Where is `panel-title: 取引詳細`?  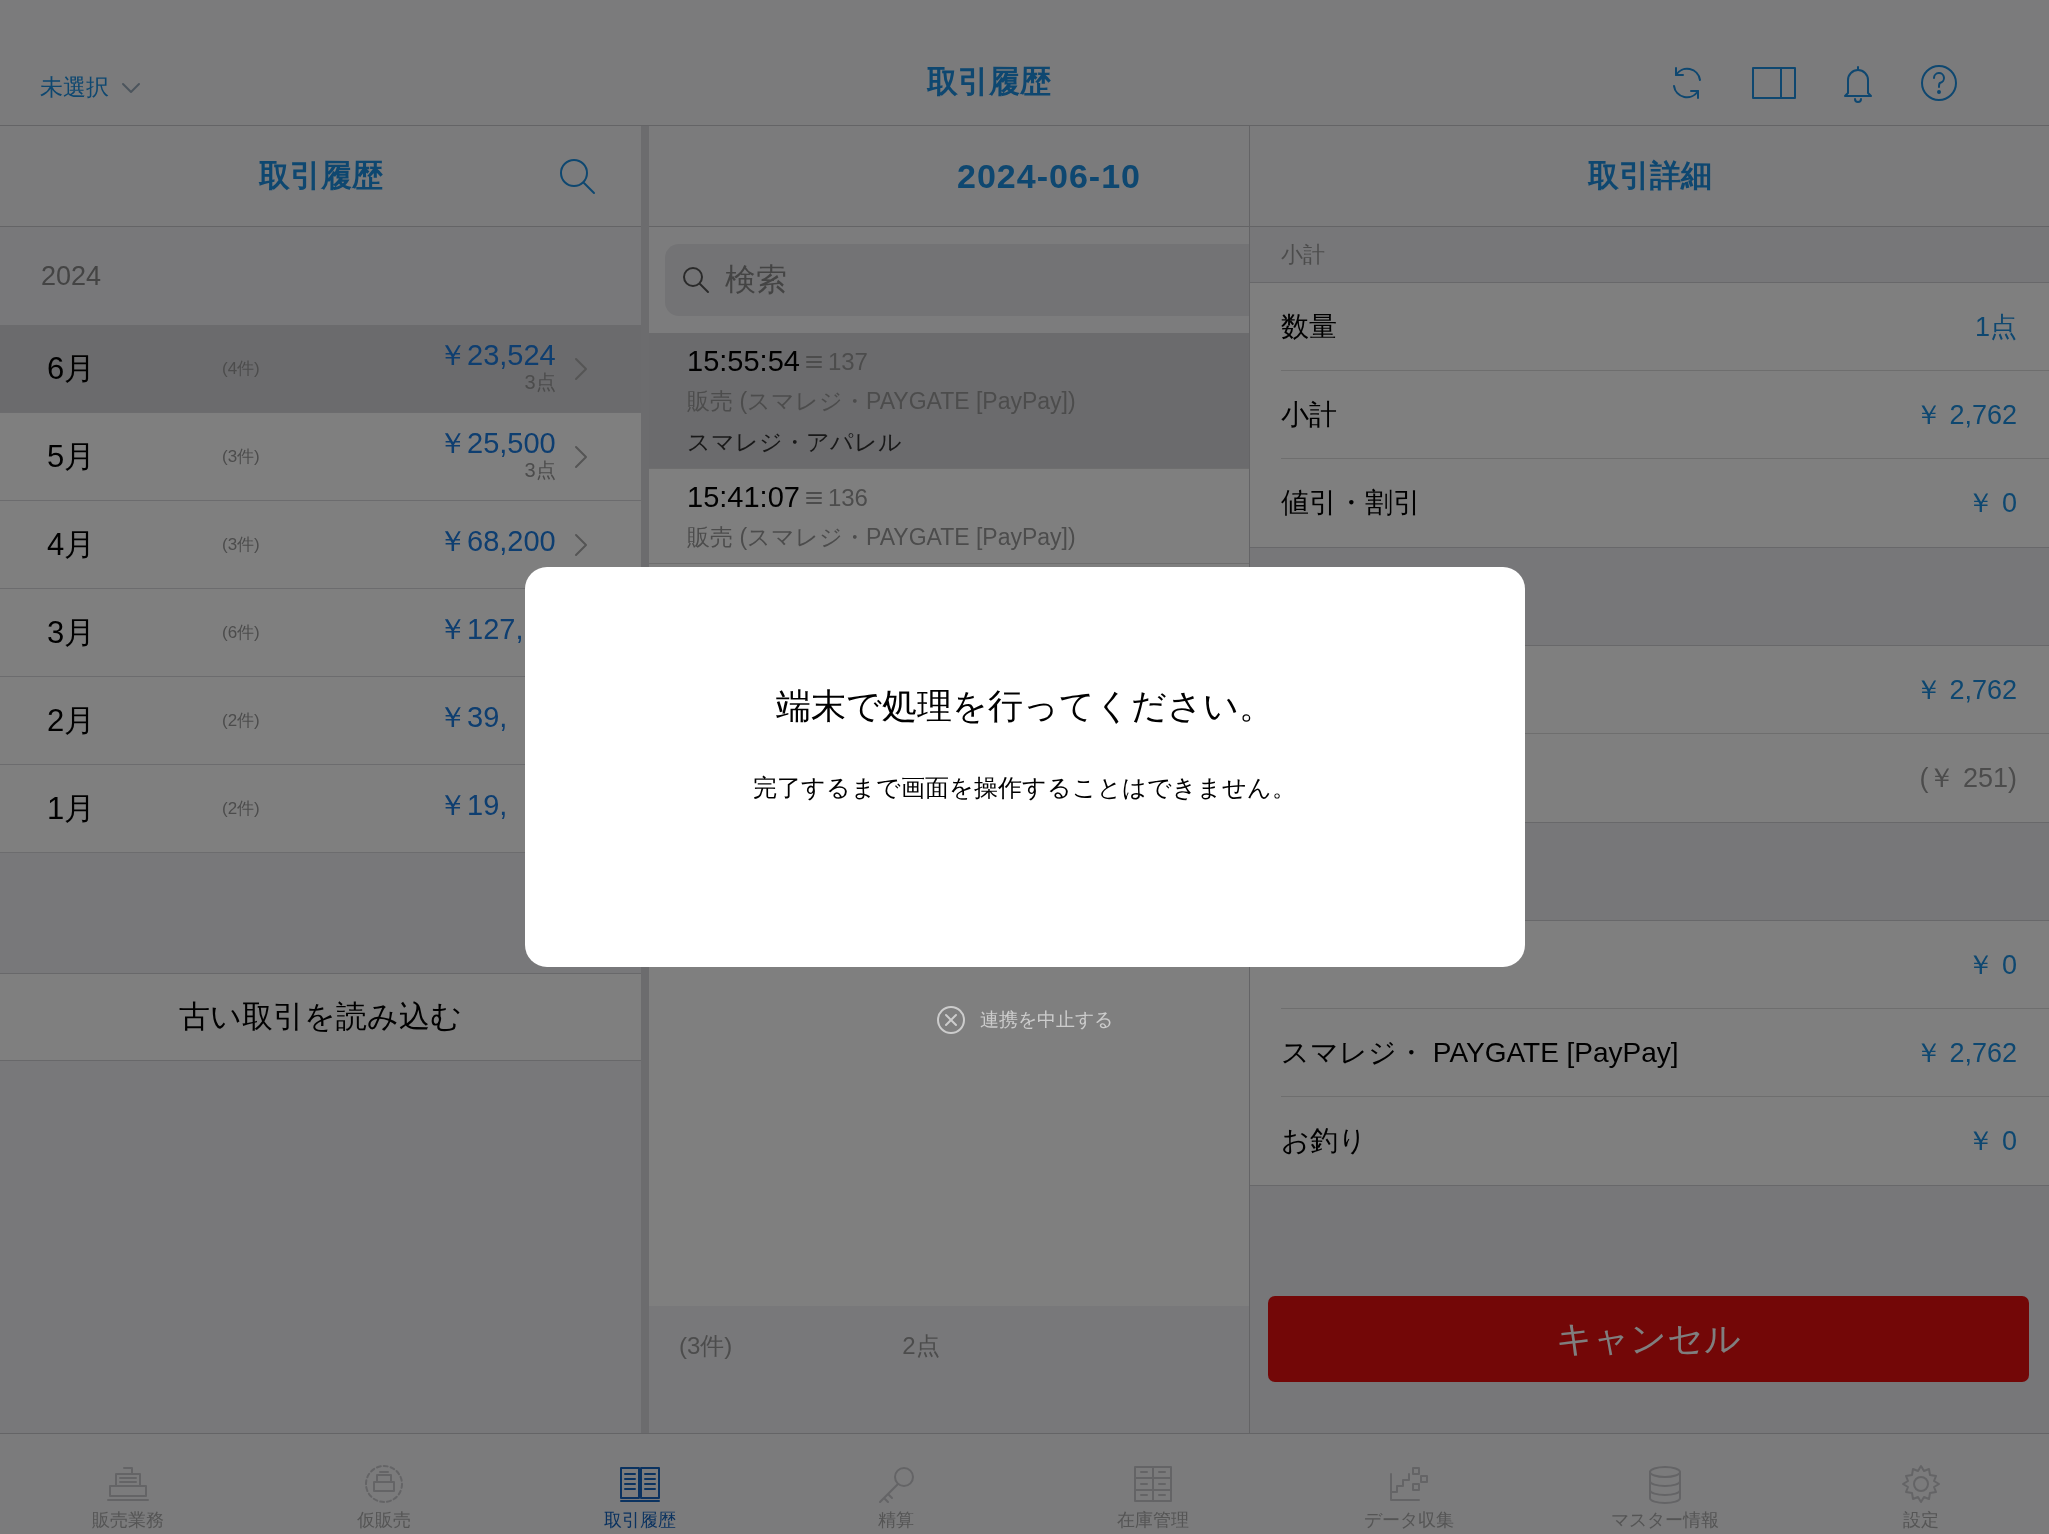
panel-title: 取引詳細 is located at coordinates (1649, 176).